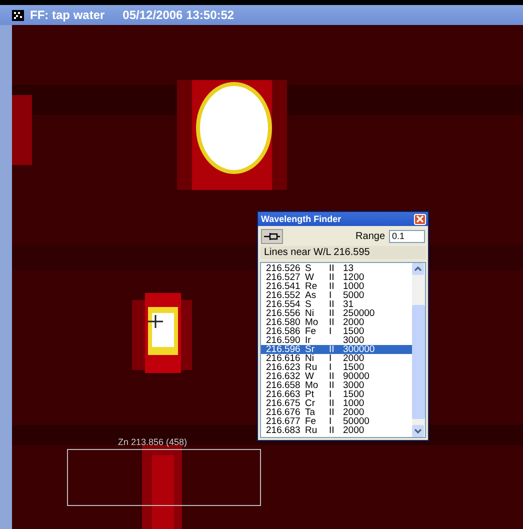  I want to click on pin-button, so click(272, 236).